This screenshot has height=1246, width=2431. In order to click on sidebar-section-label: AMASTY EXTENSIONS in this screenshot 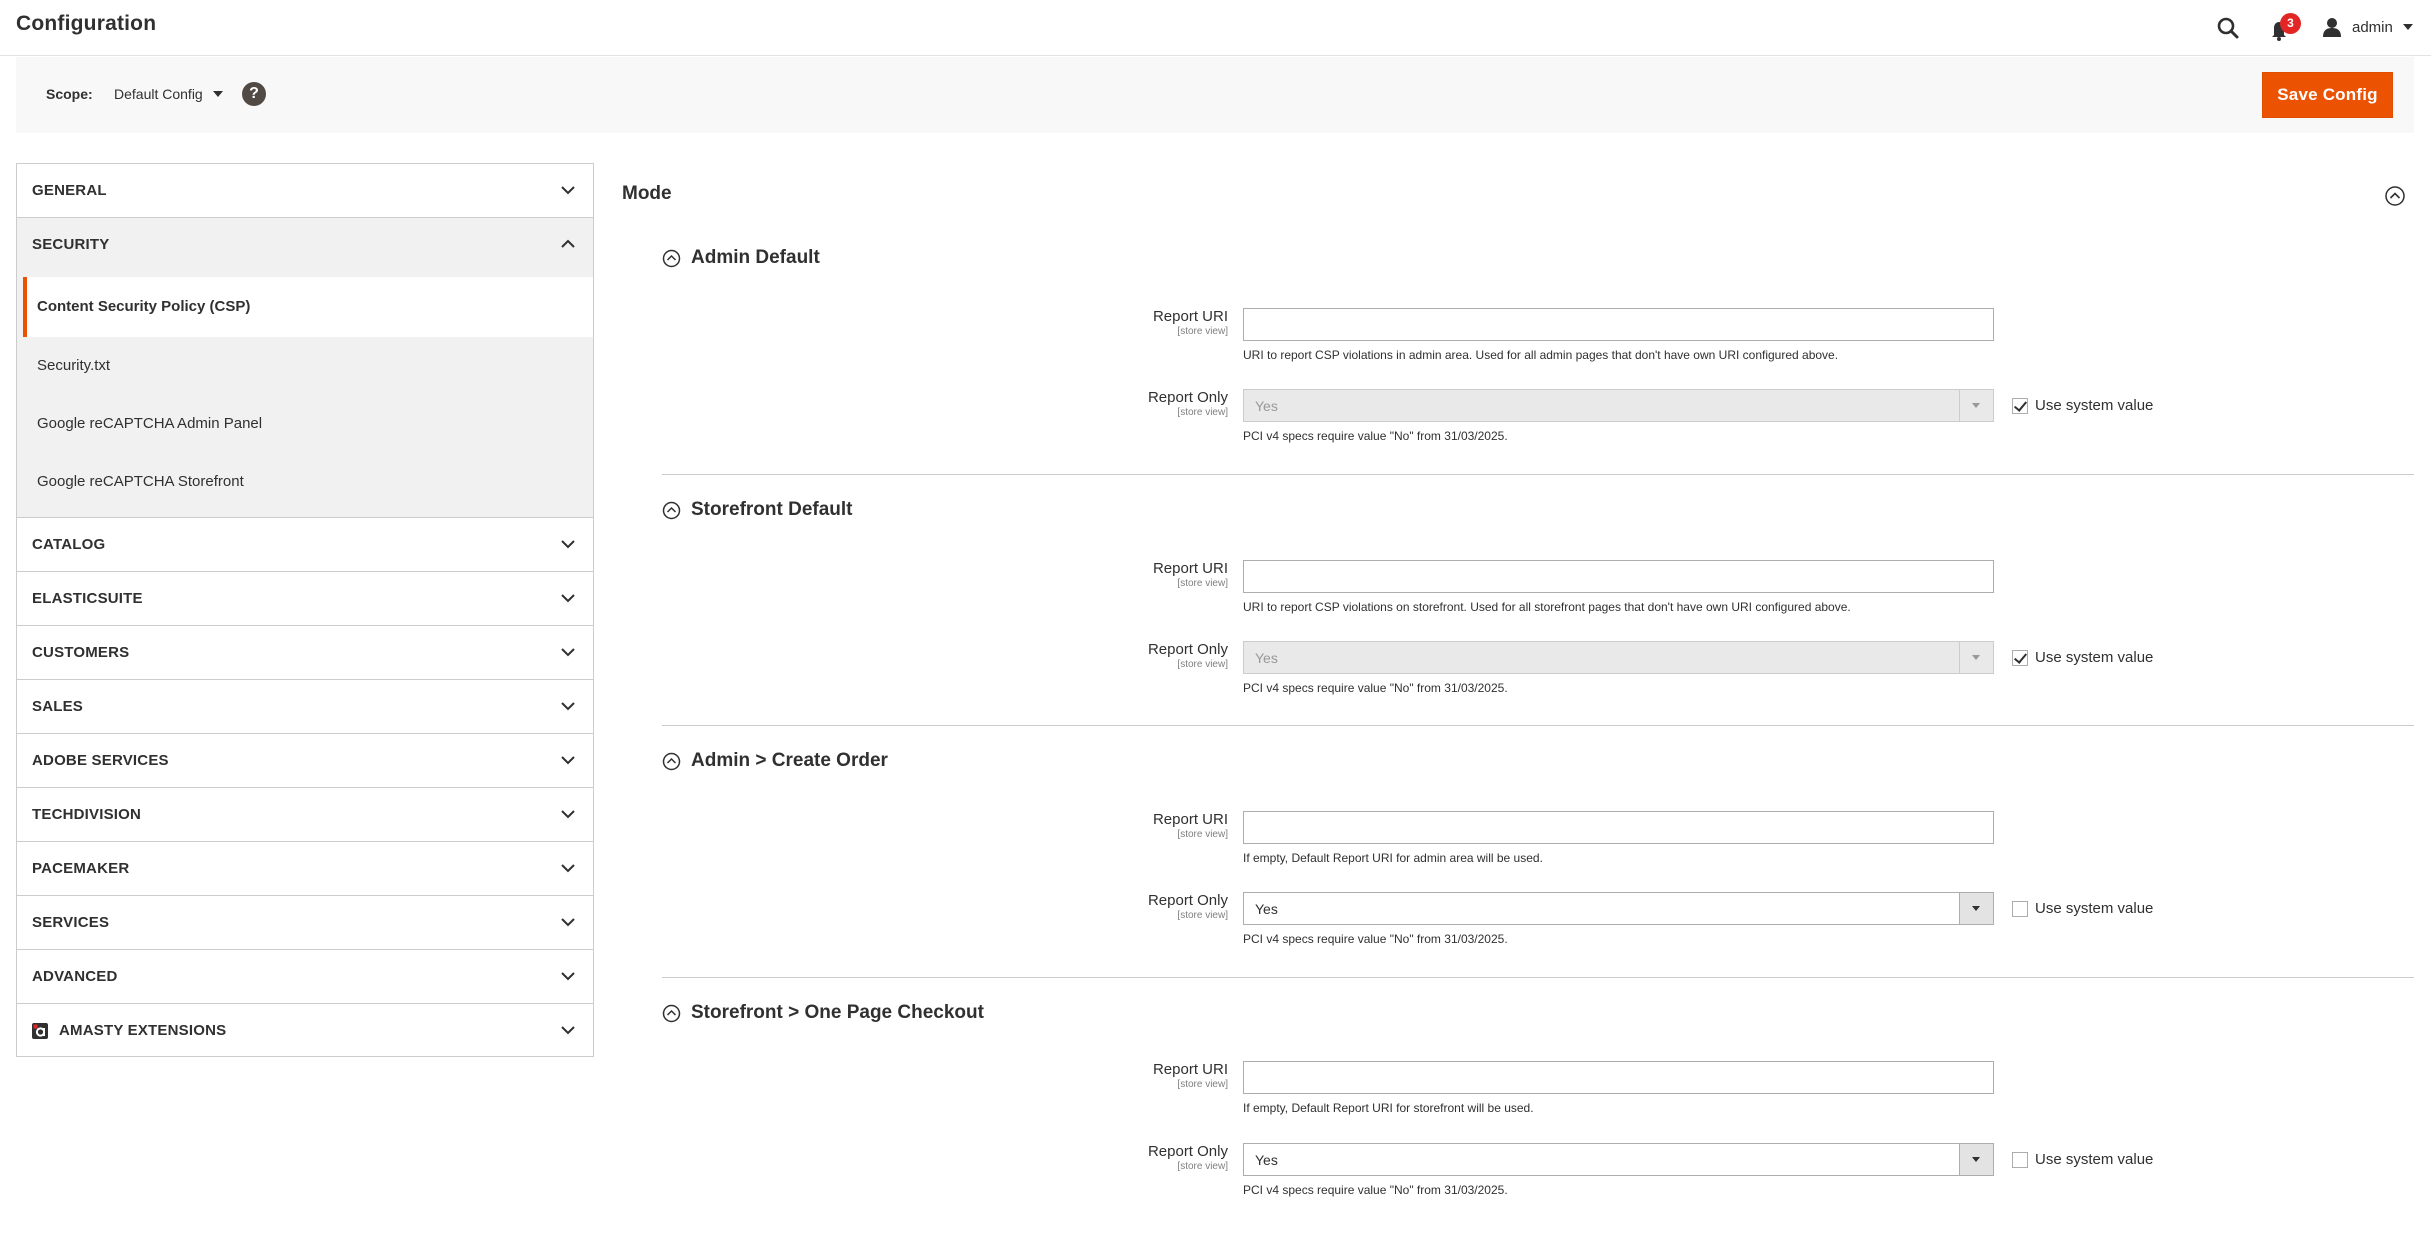, I will do `click(143, 1030)`.